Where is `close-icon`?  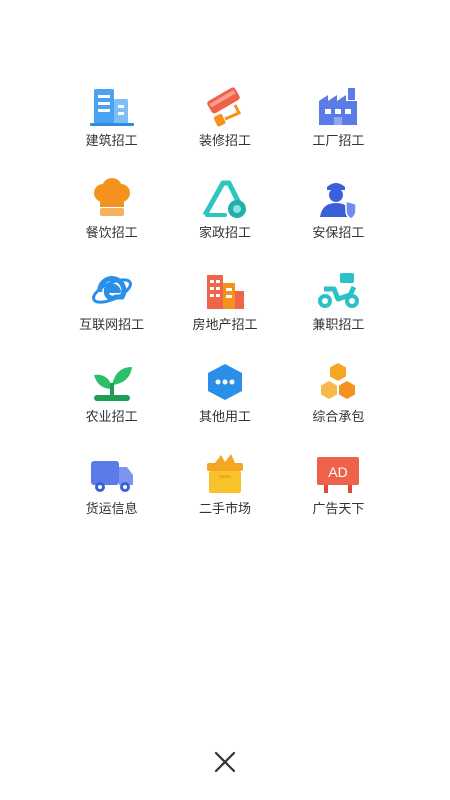 close-icon is located at coordinates (225, 762).